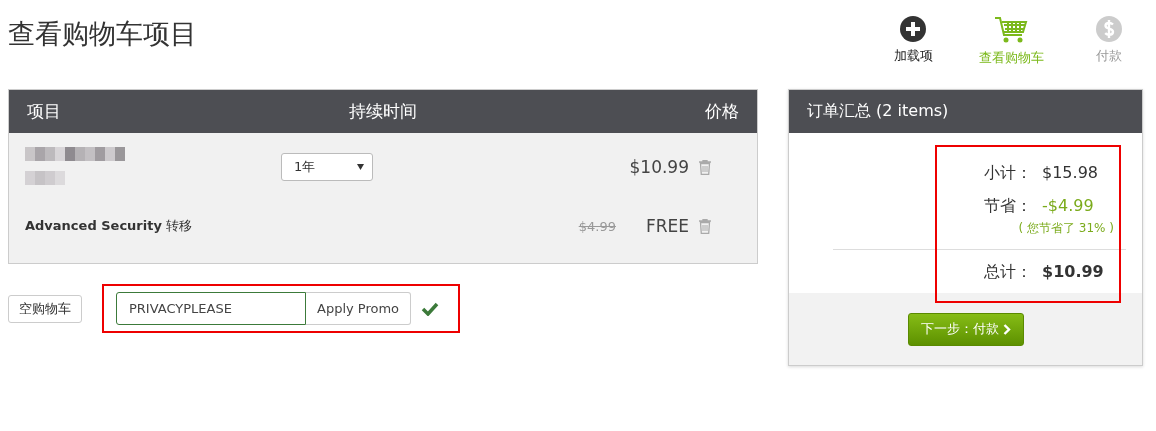 This screenshot has height=431, width=1156. I want to click on savings-note: ( 您节省了 31% ), so click(1065, 228).